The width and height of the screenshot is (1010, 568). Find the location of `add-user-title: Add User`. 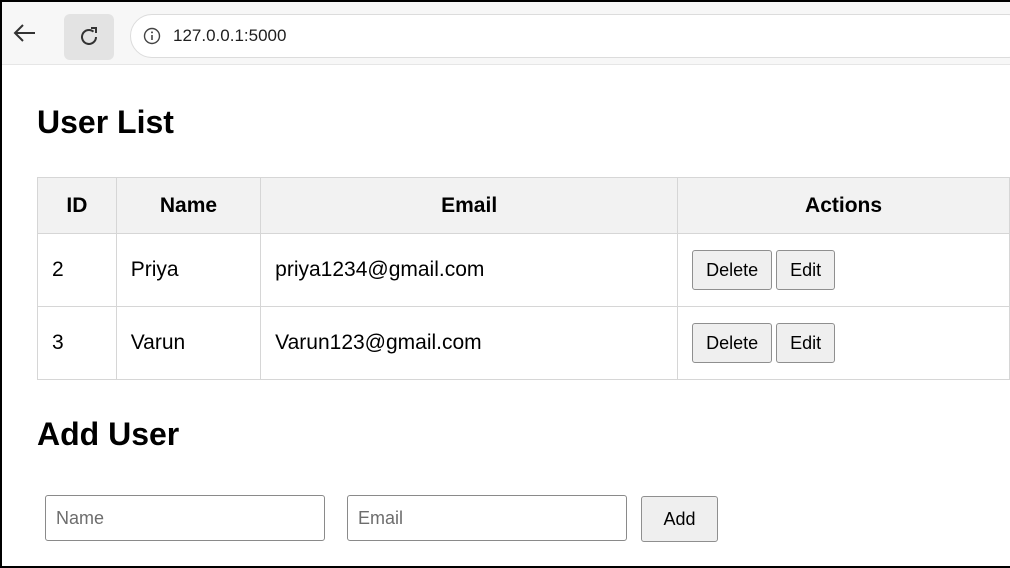

add-user-title: Add User is located at coordinates (108, 434).